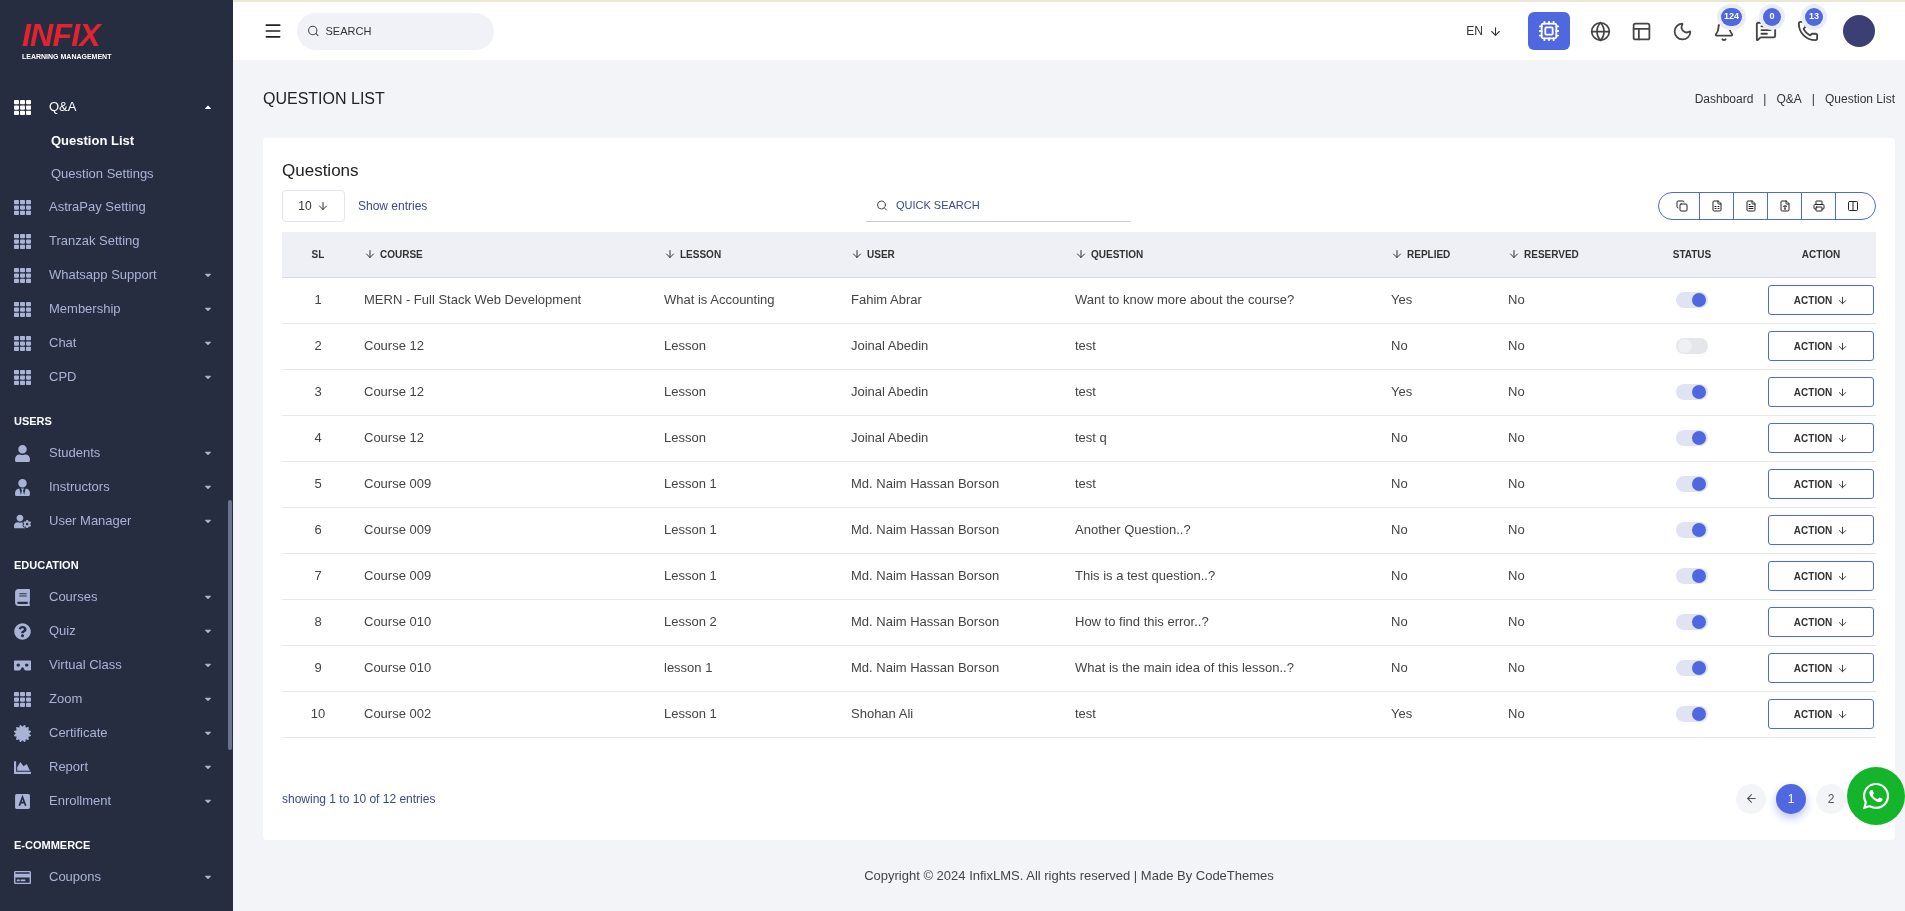  Describe the element at coordinates (1069, 875) in the screenshot. I see `footer-text: Copyright © 2024 InfixLMS. All rights reserved | Made By CodeThemes` at that location.